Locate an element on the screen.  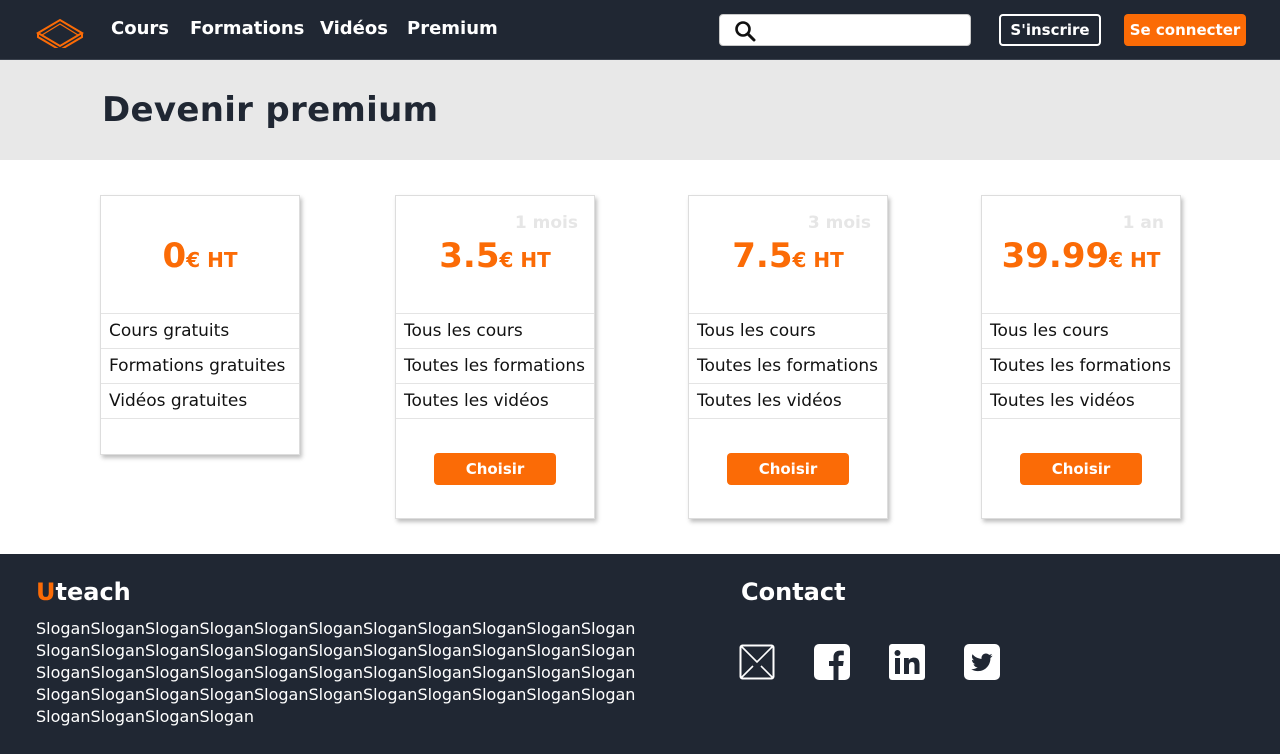
login-button: Se connecter is located at coordinates (1185, 30).